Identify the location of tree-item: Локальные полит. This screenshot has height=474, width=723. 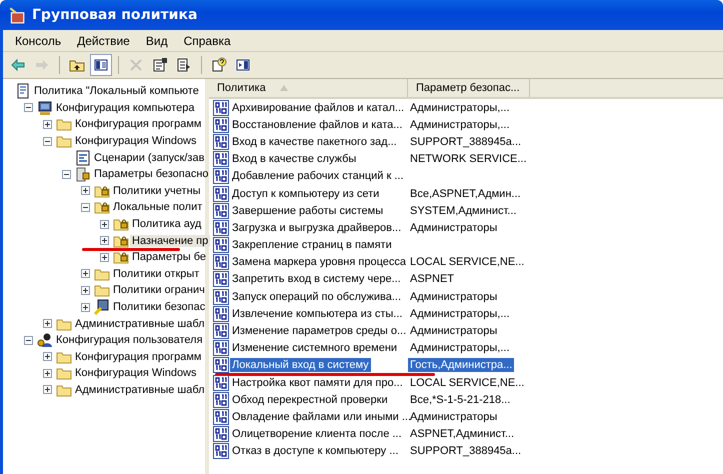
(157, 207).